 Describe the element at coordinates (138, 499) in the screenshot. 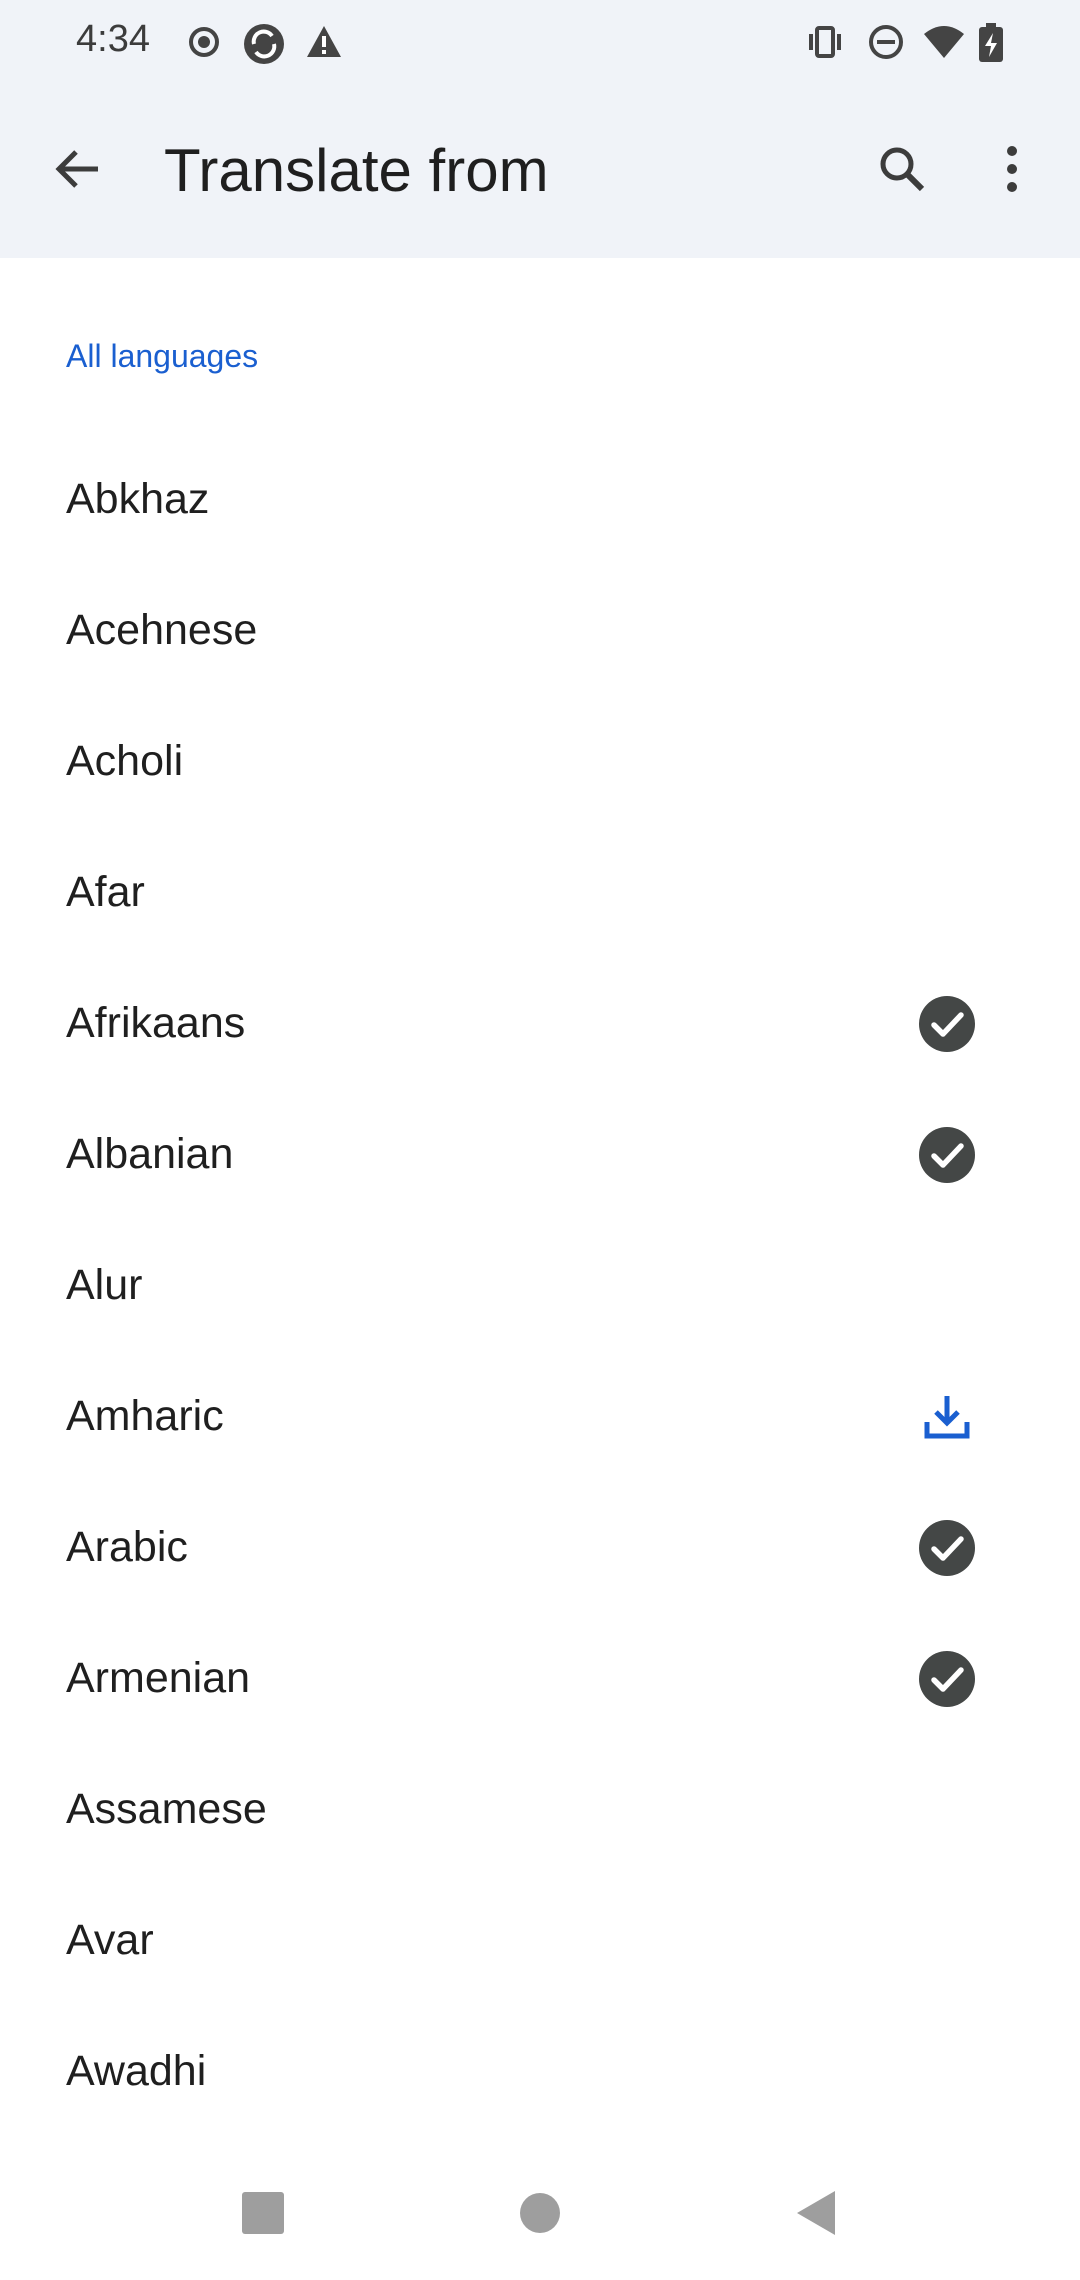

I see `language-label: Abkhaz` at that location.